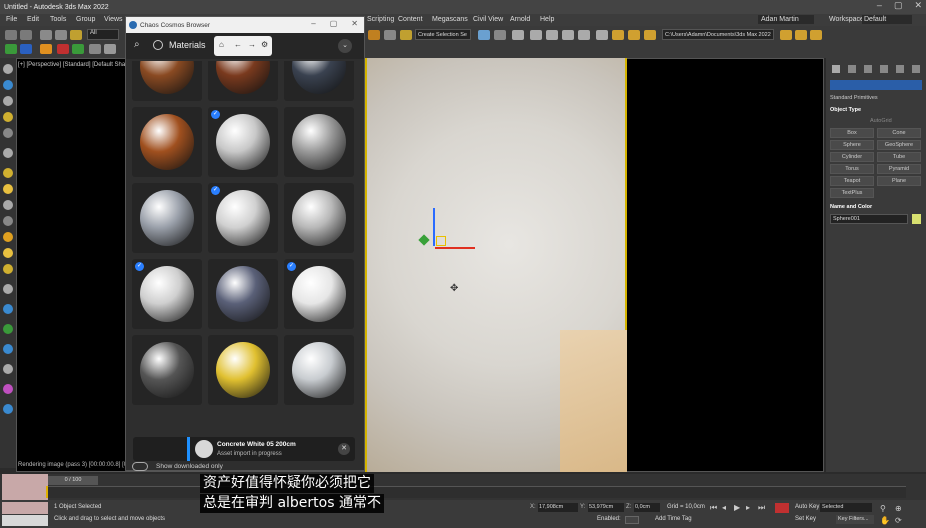 The height and width of the screenshot is (528, 926). Describe the element at coordinates (887, 19) in the screenshot. I see `workspace-dropdown: Default` at that location.